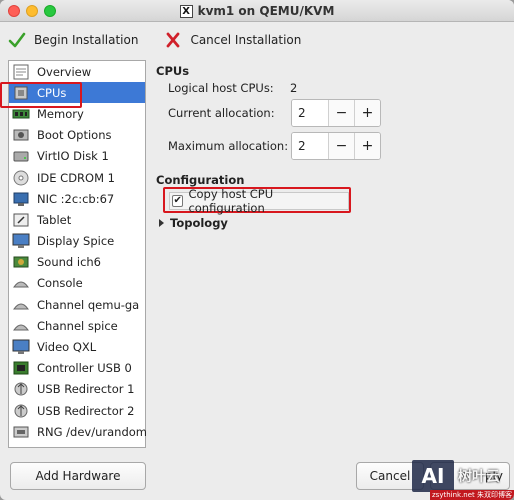 The height and width of the screenshot is (500, 514). What do you see at coordinates (21, 347) in the screenshot?
I see `video-icon` at bounding box center [21, 347].